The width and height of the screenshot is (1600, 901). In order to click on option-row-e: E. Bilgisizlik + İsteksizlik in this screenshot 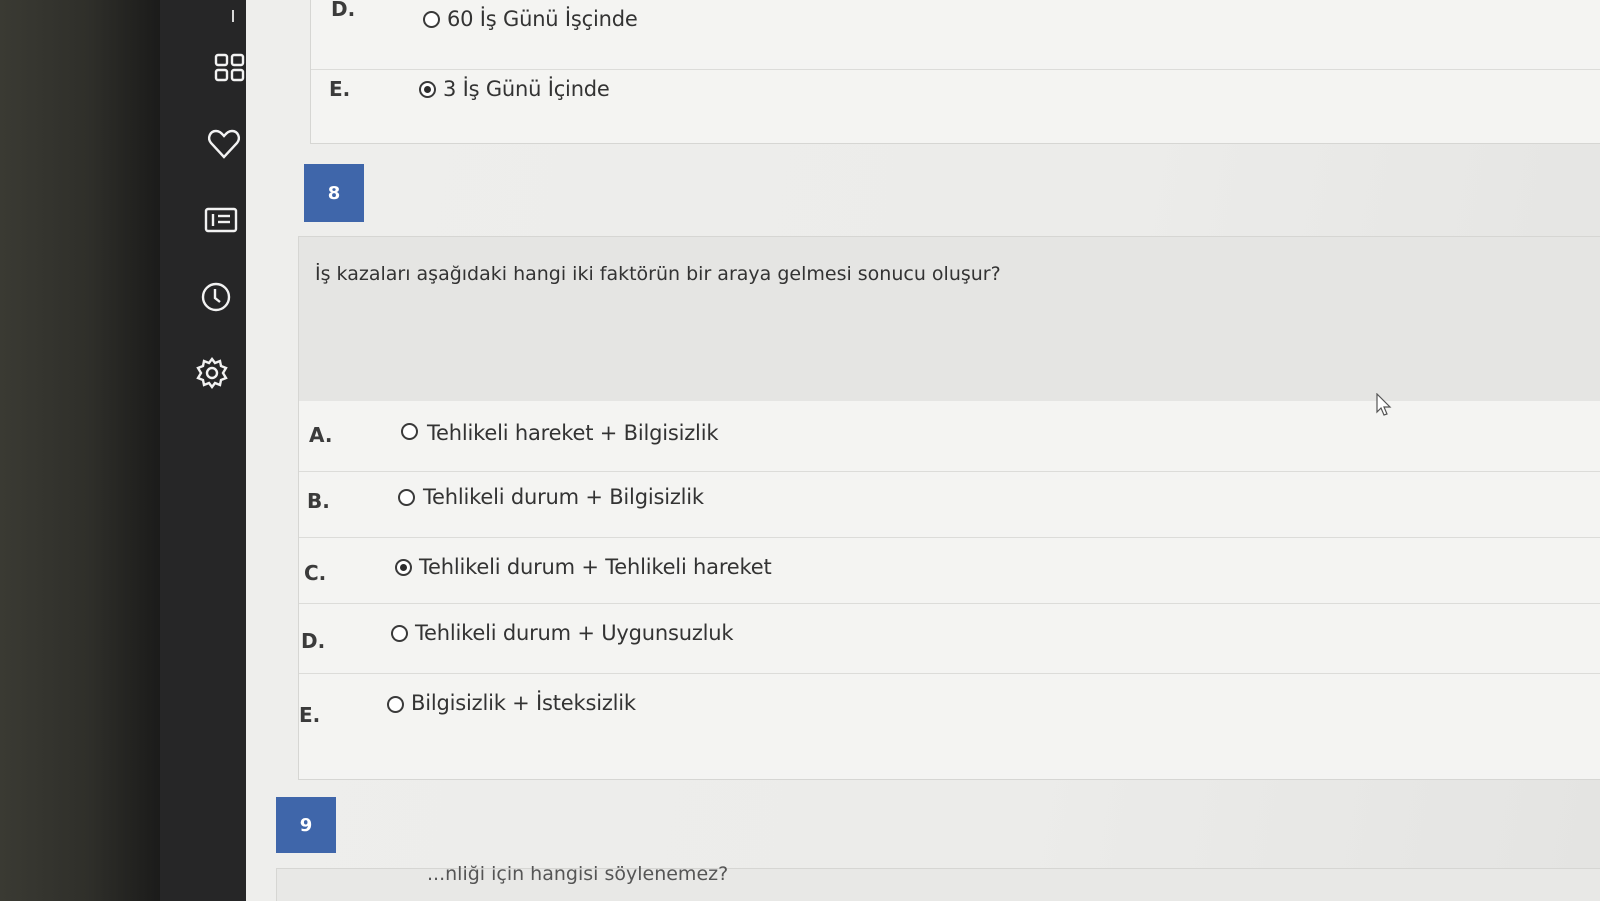, I will do `click(949, 726)`.